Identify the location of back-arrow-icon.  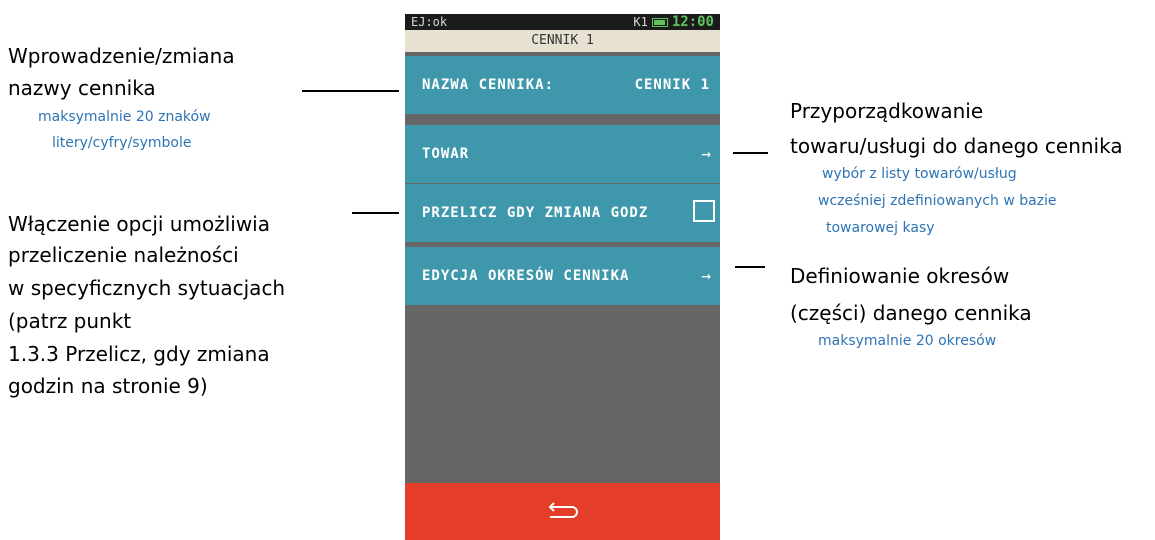
(563, 510).